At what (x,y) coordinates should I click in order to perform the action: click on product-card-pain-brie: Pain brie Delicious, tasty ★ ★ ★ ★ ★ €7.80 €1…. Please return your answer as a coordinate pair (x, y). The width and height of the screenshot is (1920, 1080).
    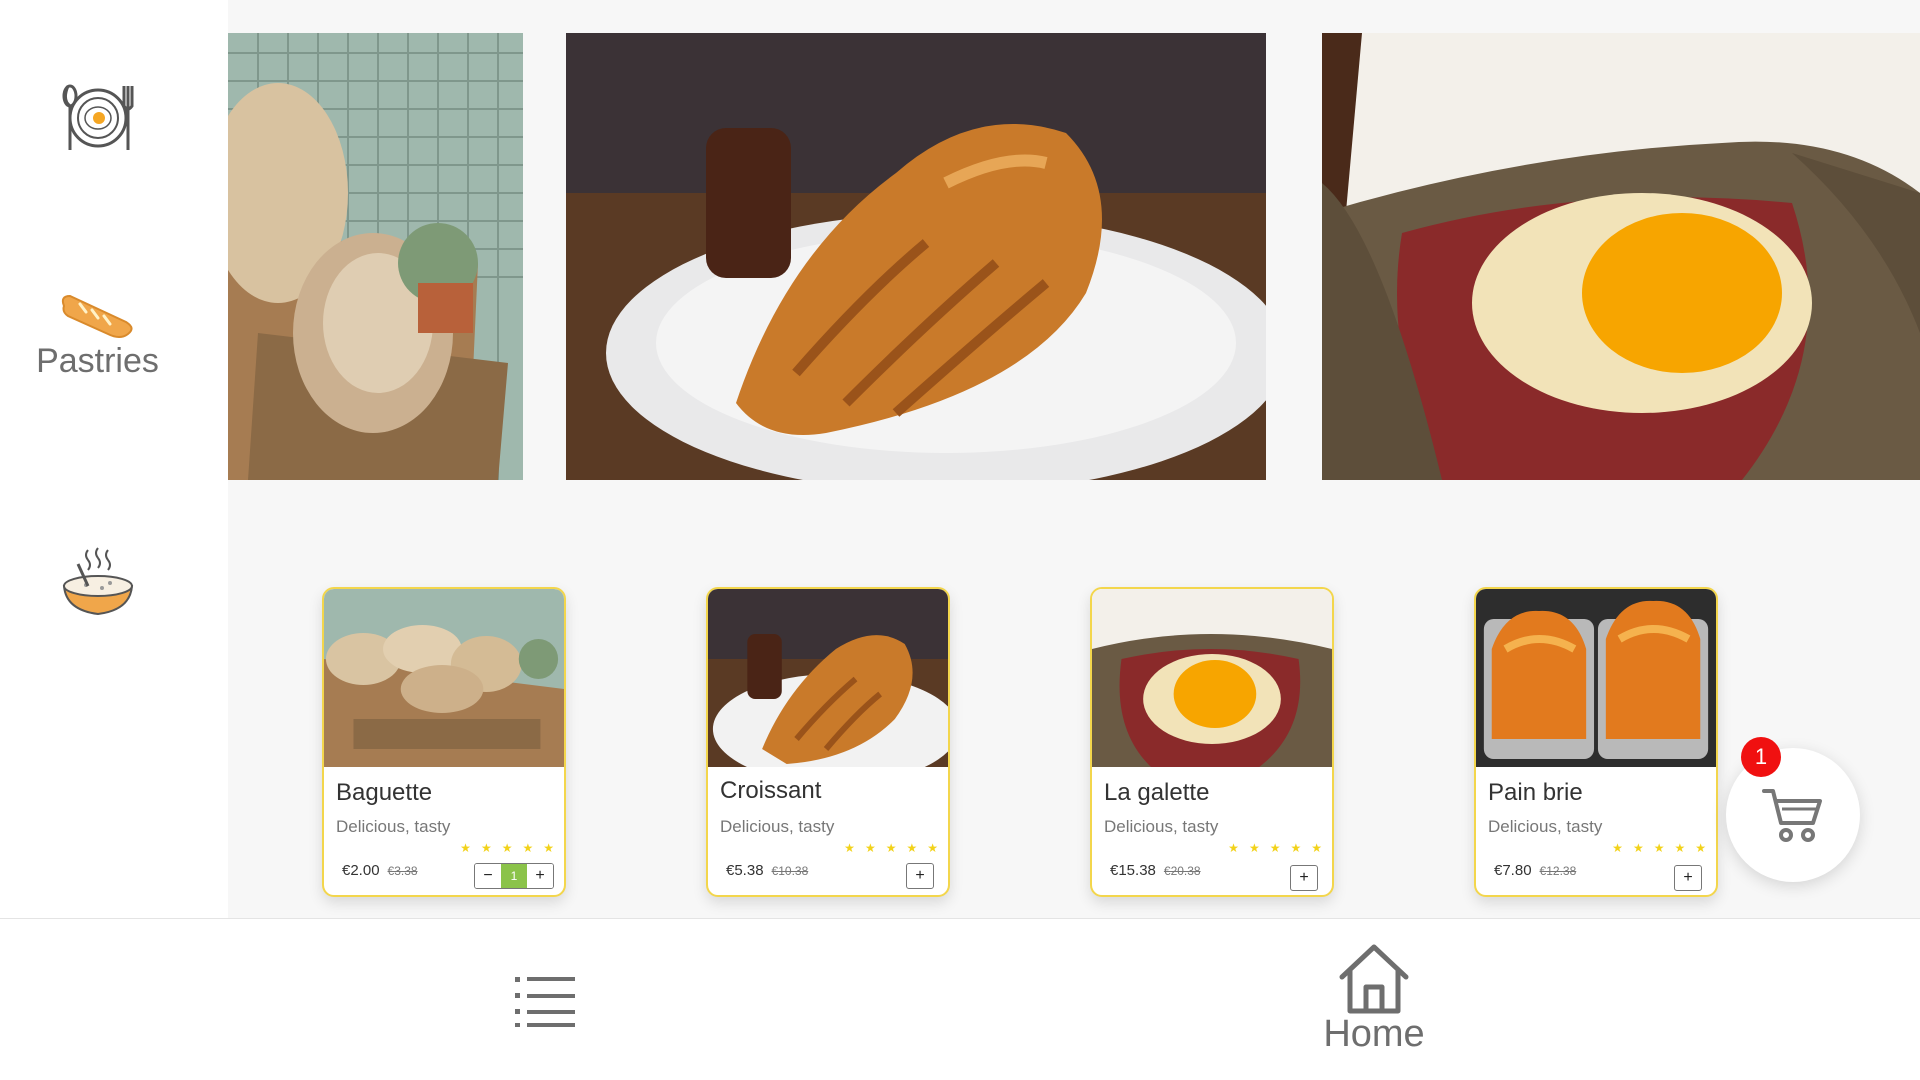
    Looking at the image, I should click on (1596, 742).